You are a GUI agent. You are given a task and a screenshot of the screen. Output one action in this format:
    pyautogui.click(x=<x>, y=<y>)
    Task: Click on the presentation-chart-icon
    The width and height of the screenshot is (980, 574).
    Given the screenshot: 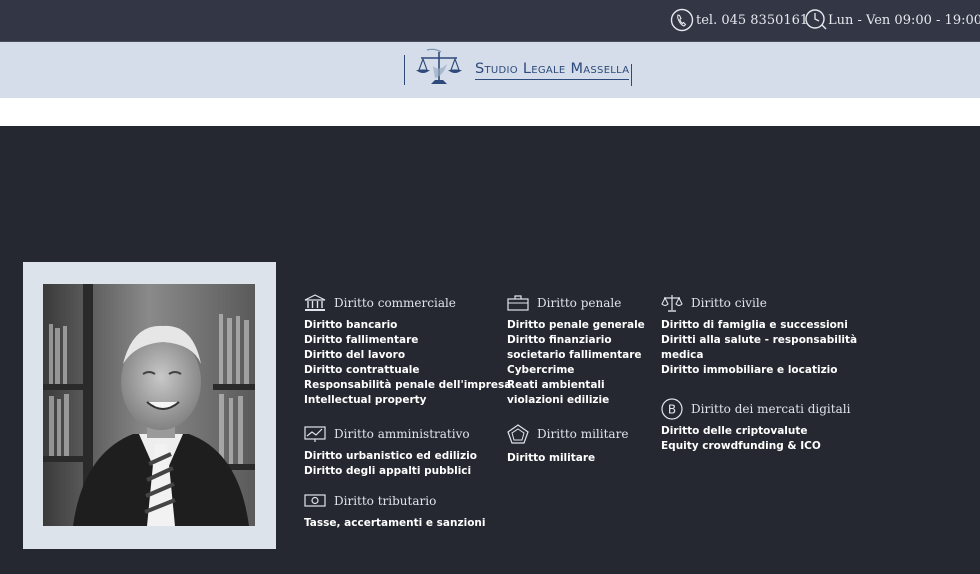 What is the action you would take?
    pyautogui.click(x=316, y=434)
    